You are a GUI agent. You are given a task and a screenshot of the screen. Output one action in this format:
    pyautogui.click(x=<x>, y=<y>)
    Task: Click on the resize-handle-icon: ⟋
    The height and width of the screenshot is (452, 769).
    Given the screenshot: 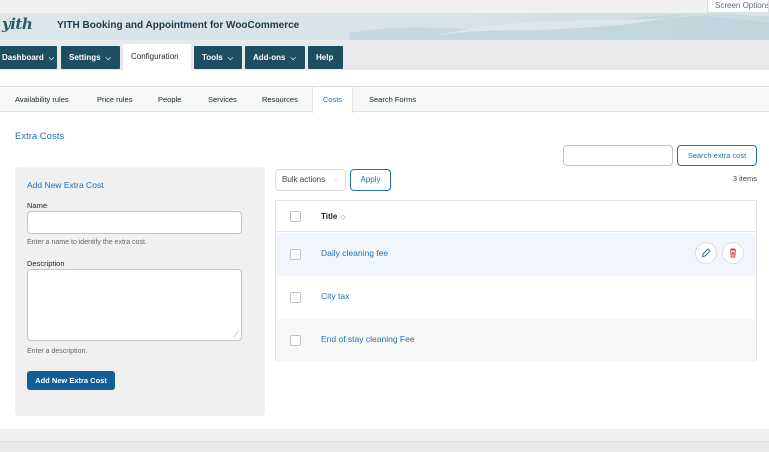 What is the action you would take?
    pyautogui.click(x=236, y=335)
    